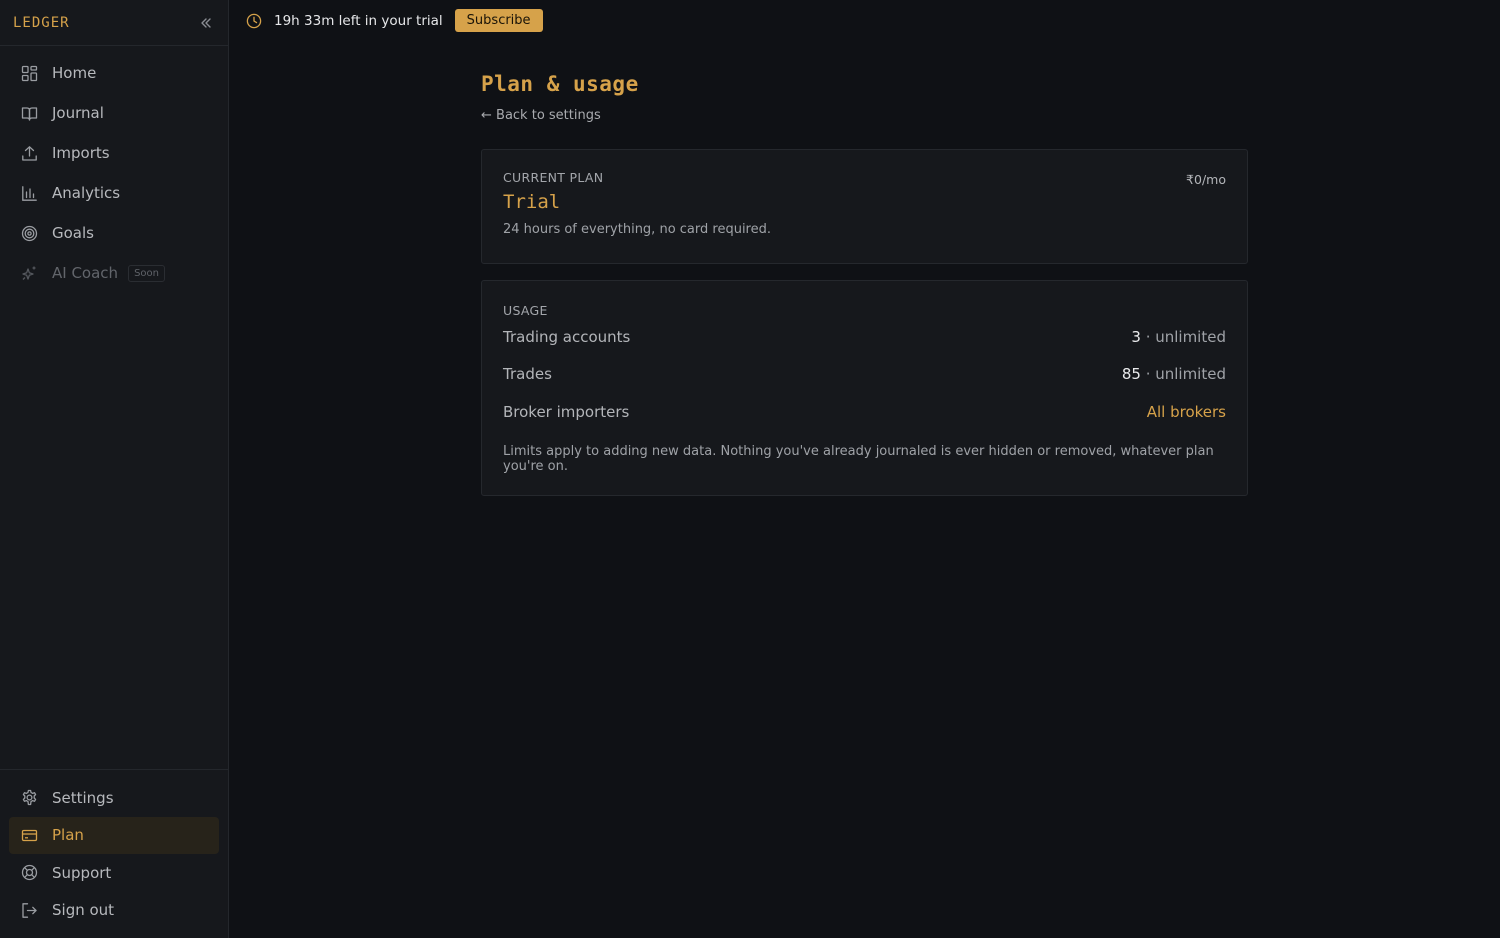 The width and height of the screenshot is (1500, 938). What do you see at coordinates (206, 23) in the screenshot?
I see `collapse-sidebar-icon` at bounding box center [206, 23].